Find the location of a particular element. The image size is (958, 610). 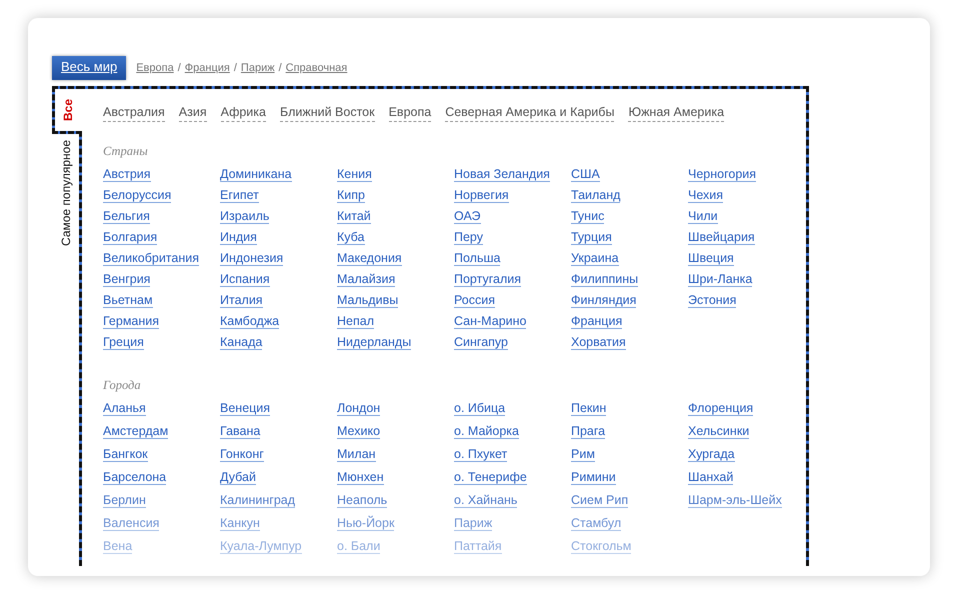

city-link: Лондон is located at coordinates (358, 408).